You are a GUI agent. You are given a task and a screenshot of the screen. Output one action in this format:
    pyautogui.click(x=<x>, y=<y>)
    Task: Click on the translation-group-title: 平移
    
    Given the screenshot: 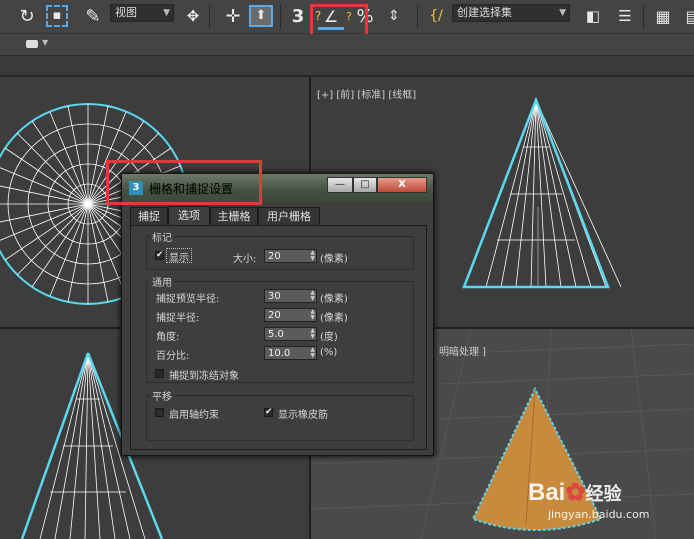 What is the action you would take?
    pyautogui.click(x=162, y=395)
    